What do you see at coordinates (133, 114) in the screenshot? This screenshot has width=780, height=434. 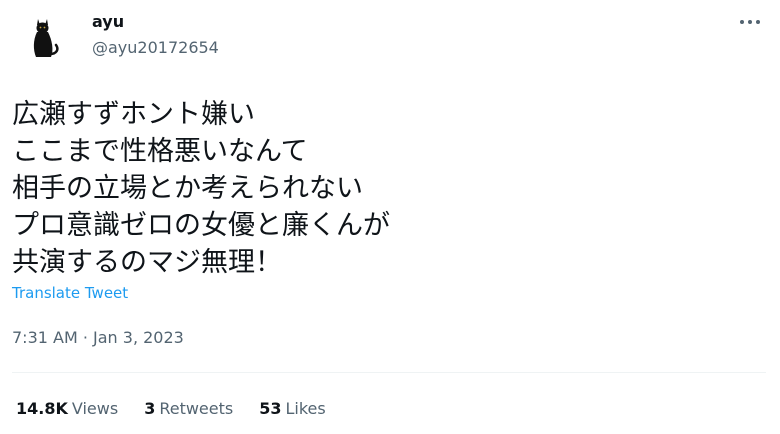 I see `tweet-text-line: 広瀬すずホント嫌い` at bounding box center [133, 114].